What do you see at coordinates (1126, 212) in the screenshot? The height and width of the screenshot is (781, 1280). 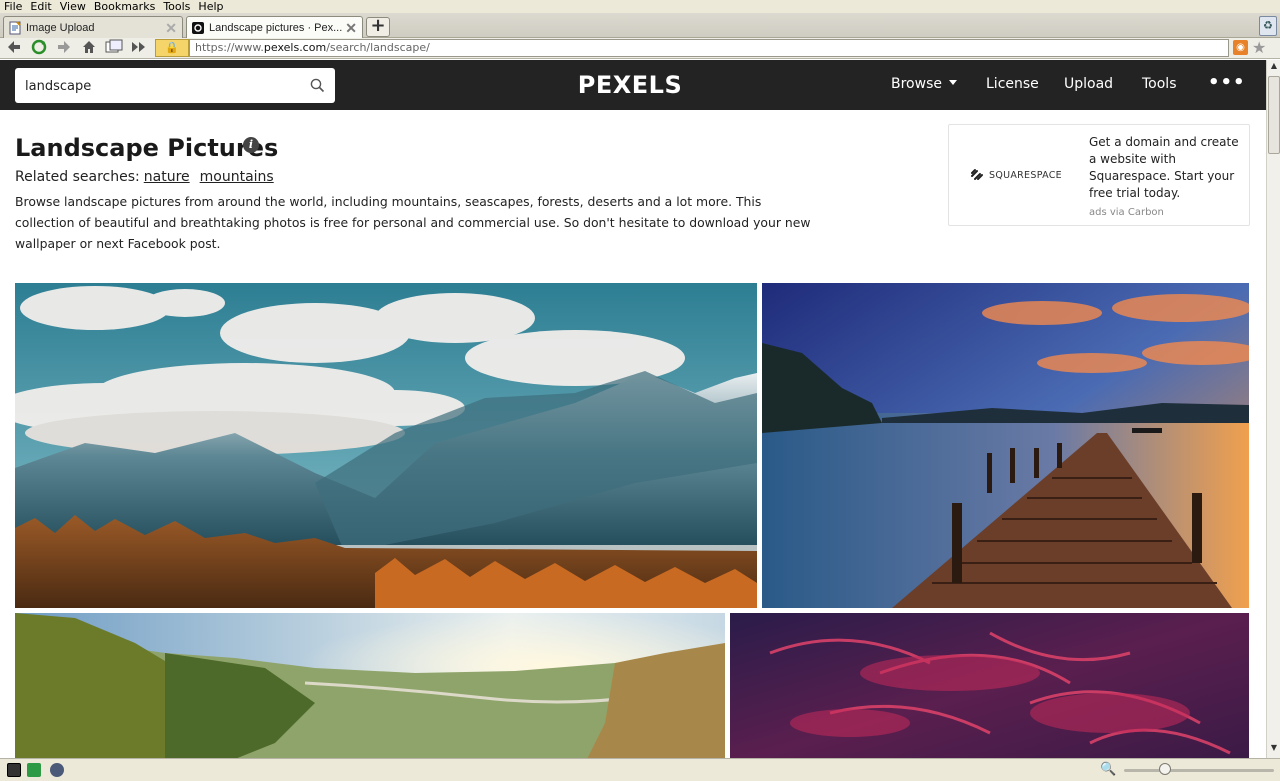 I see `ad-via-link: ads via Carbon` at bounding box center [1126, 212].